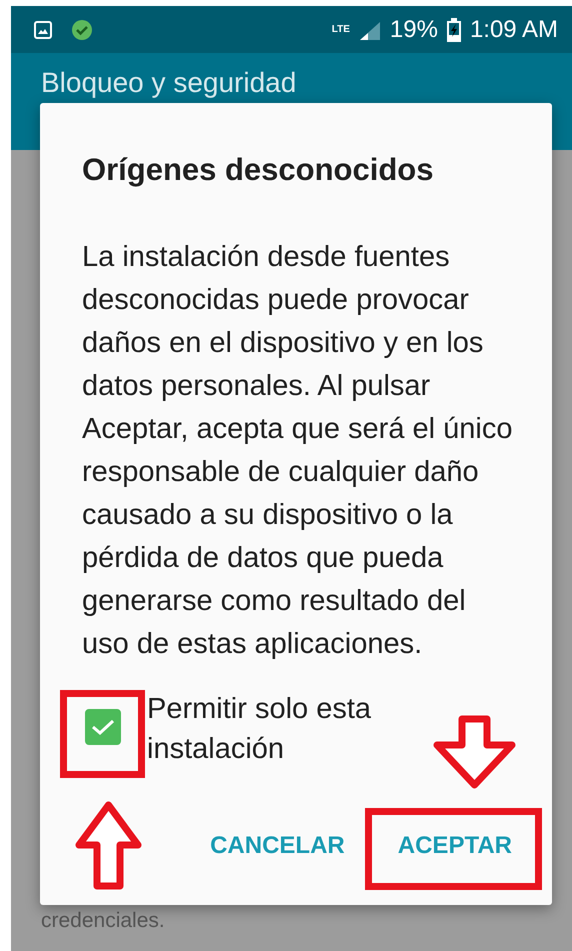  What do you see at coordinates (514, 30) in the screenshot?
I see `clock: 1:09 AM` at bounding box center [514, 30].